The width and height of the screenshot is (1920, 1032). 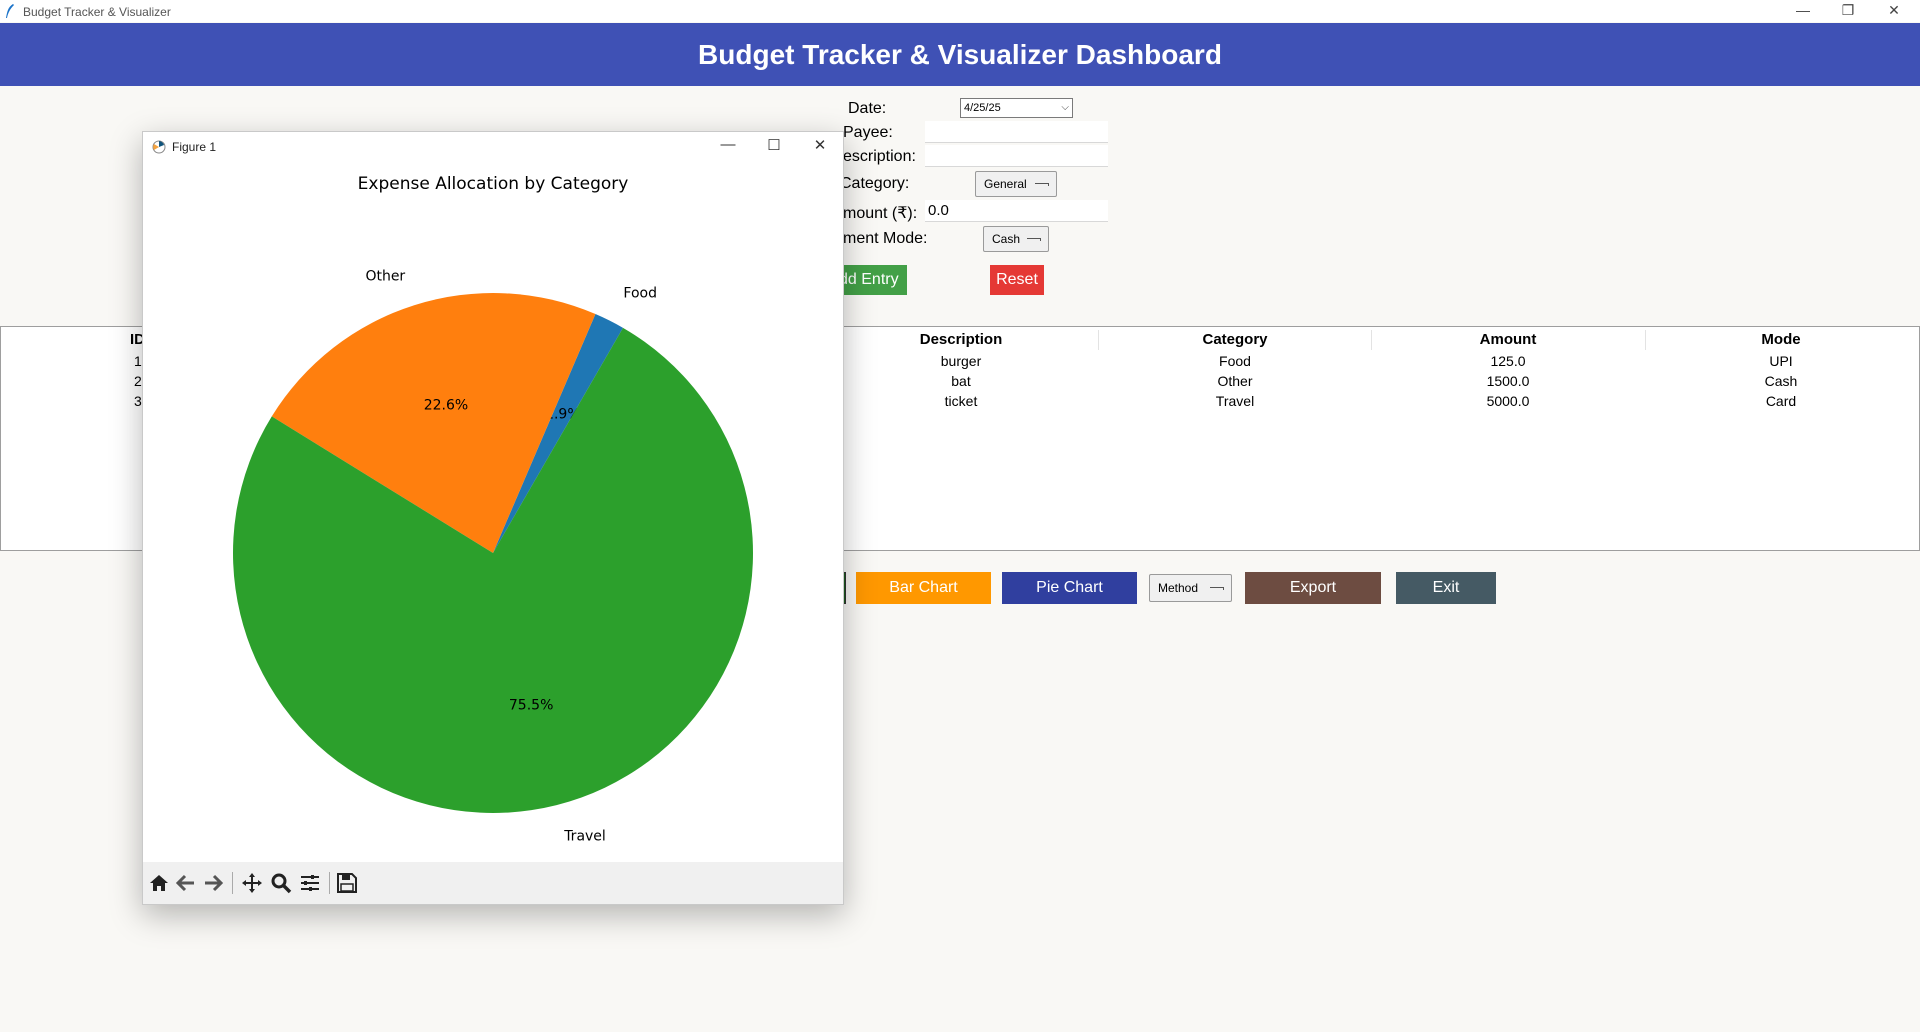 What do you see at coordinates (1006, 239) in the screenshot?
I see `payment-mode-value: Cash` at bounding box center [1006, 239].